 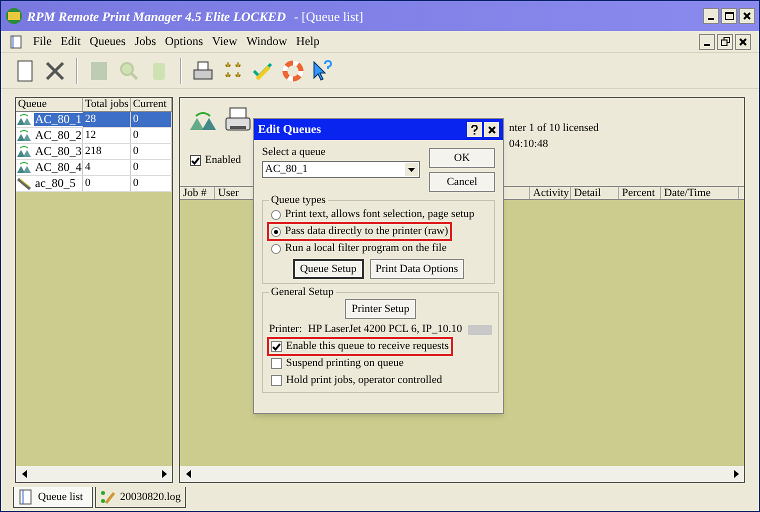 What do you see at coordinates (640, 193) in the screenshot?
I see `column-header: Percent` at bounding box center [640, 193].